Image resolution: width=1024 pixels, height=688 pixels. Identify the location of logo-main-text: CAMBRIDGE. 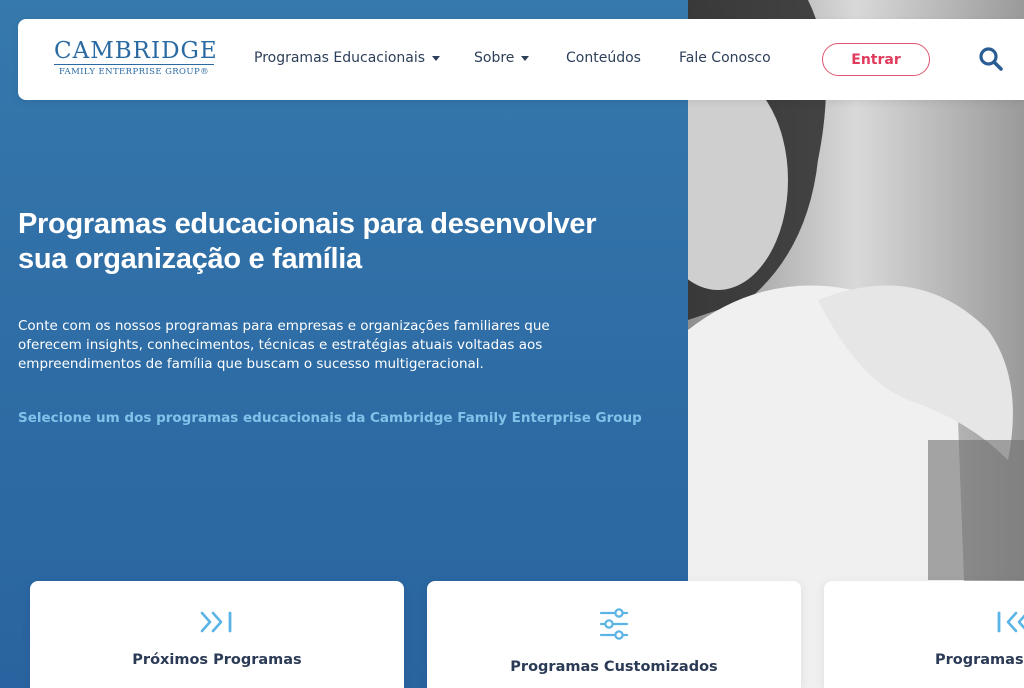
(136, 51).